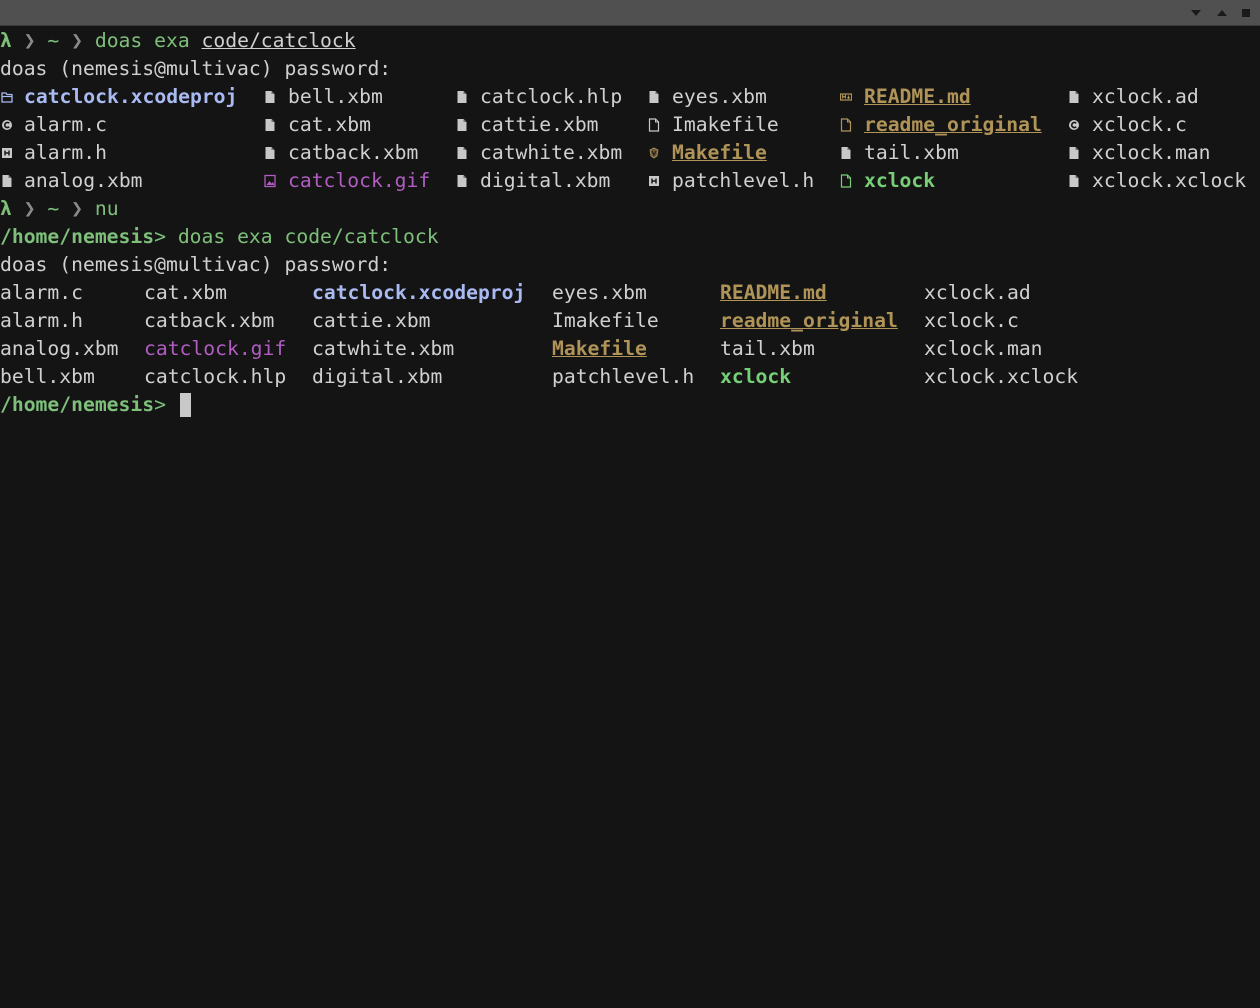  What do you see at coordinates (630, 265) in the screenshot?
I see `output-line: doas (nemesis@multivac) password:` at bounding box center [630, 265].